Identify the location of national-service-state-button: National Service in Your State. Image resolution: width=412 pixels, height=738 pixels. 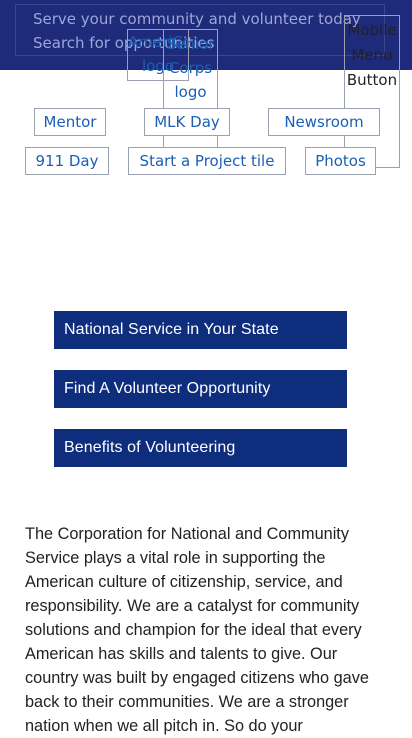
(200, 330).